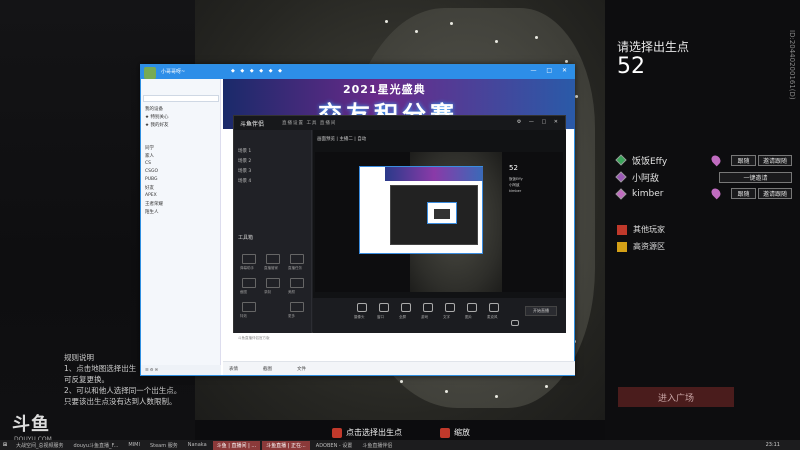 Image resolution: width=800 pixels, height=450 pixels. What do you see at coordinates (154, 204) in the screenshot?
I see `list-item: 王者荣耀` at bounding box center [154, 204].